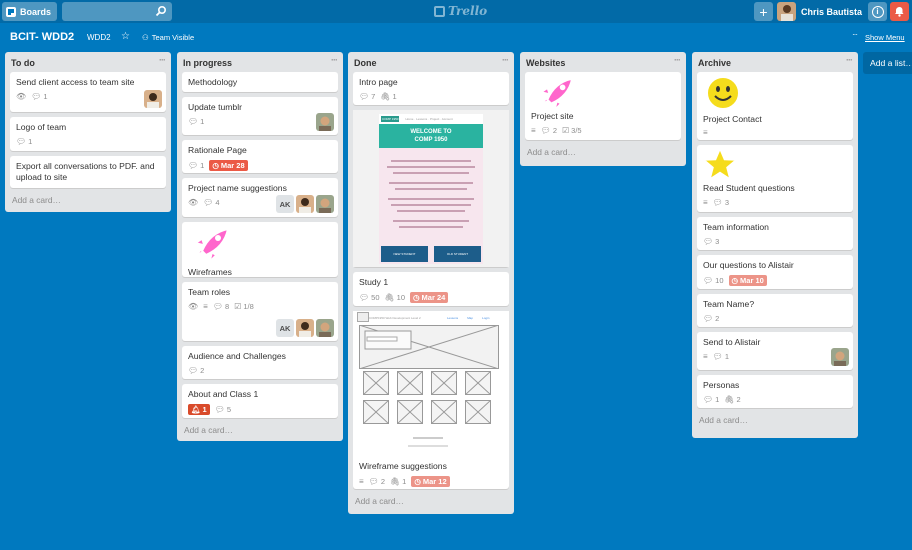  Describe the element at coordinates (196, 409) in the screenshot. I see `bell-icon: 🔔︎` at that location.